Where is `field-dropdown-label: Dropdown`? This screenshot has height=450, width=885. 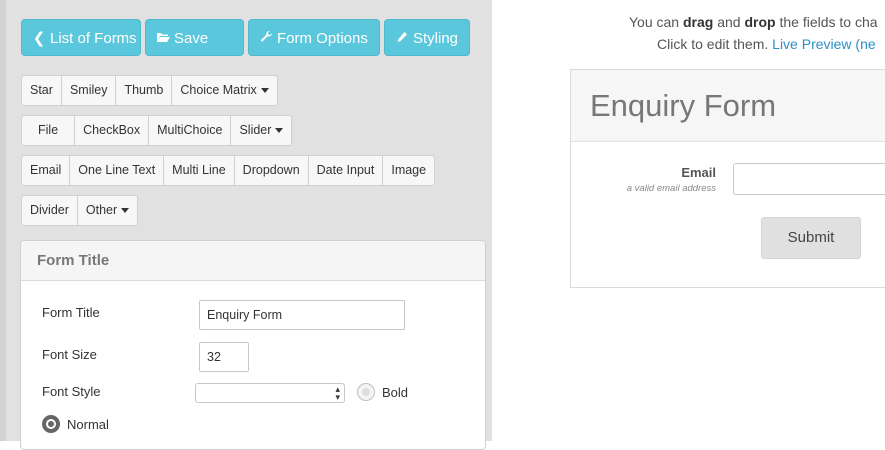
field-dropdown-label: Dropdown is located at coordinates (271, 170).